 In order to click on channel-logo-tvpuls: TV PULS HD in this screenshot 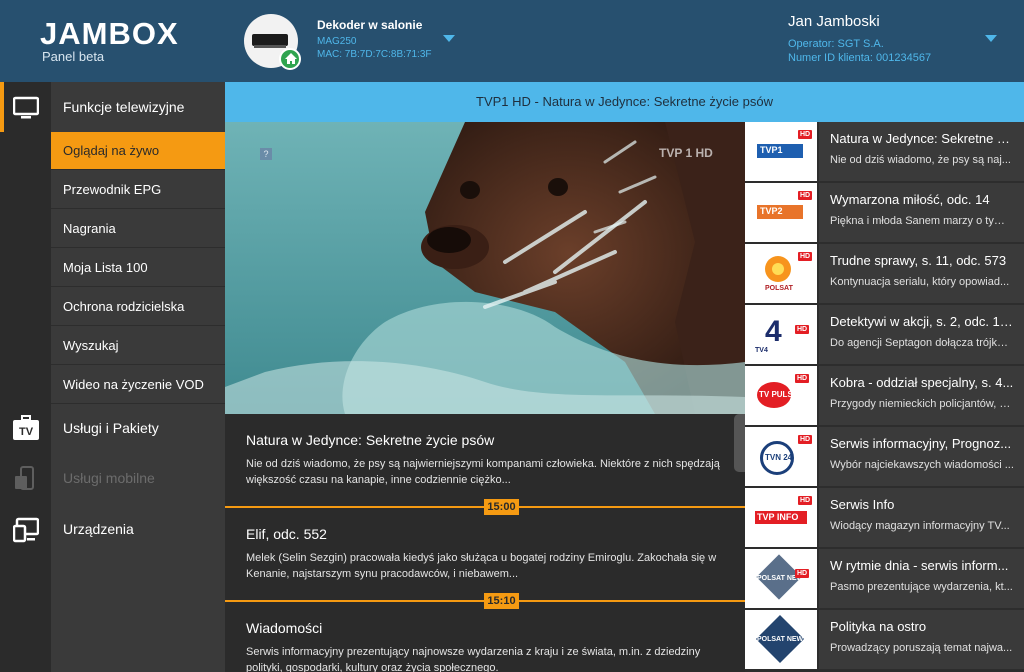, I will do `click(781, 395)`.